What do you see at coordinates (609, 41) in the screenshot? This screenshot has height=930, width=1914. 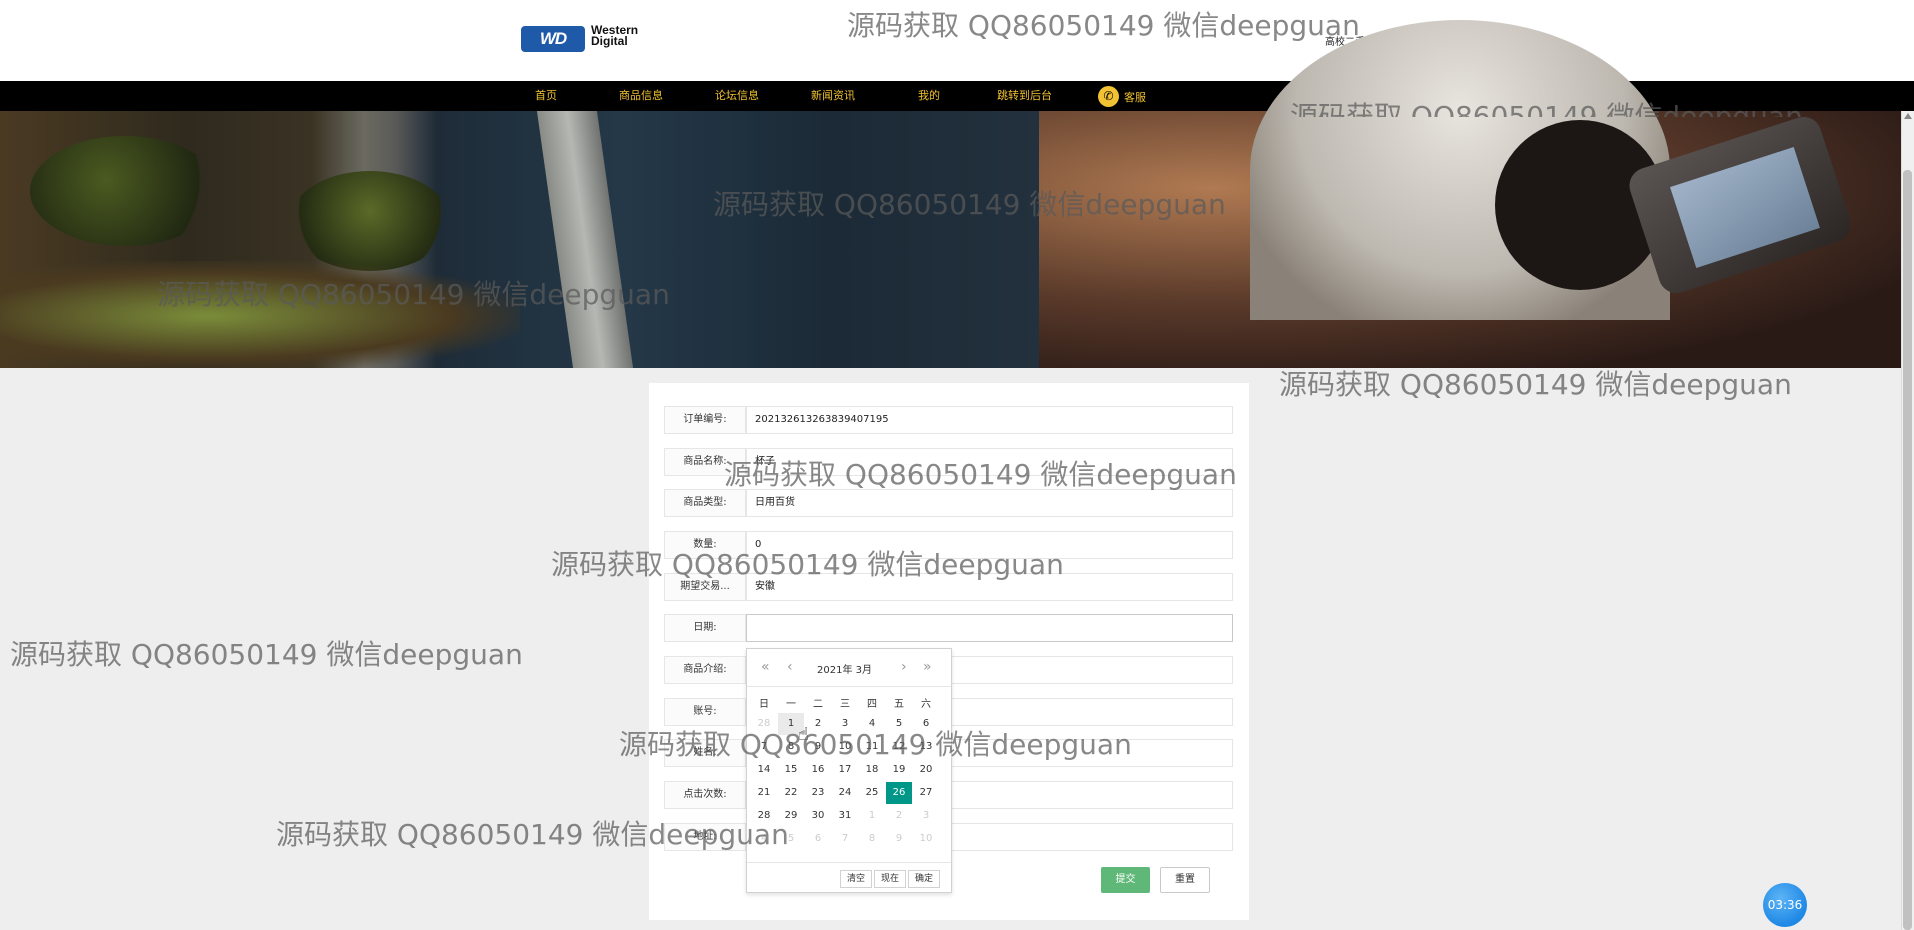 I see `logo-brand-line2: Digital` at bounding box center [609, 41].